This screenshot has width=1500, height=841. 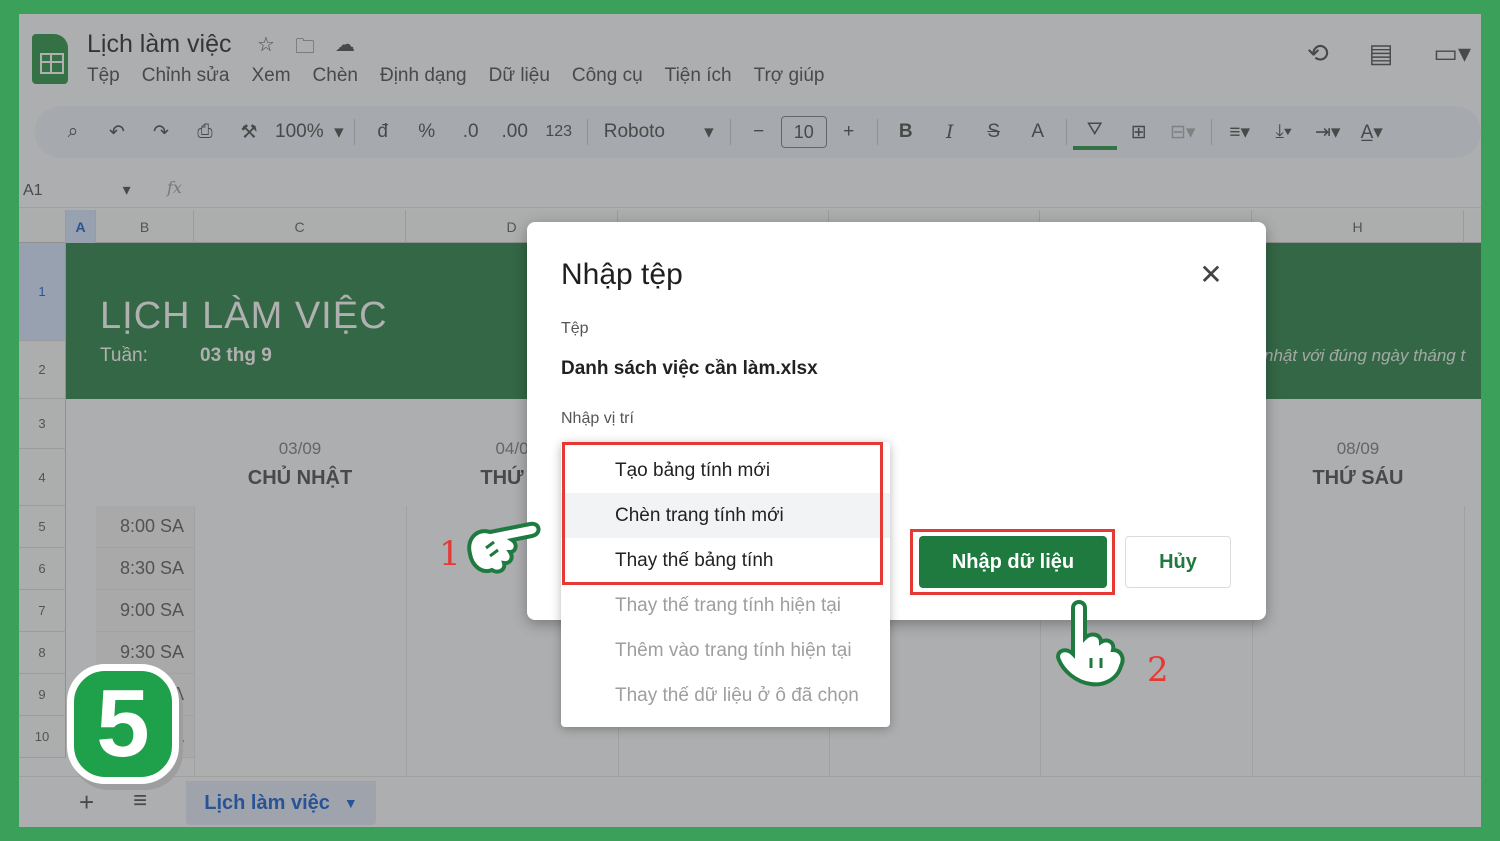 What do you see at coordinates (575, 328) in the screenshot?
I see `file-label: Tệp` at bounding box center [575, 328].